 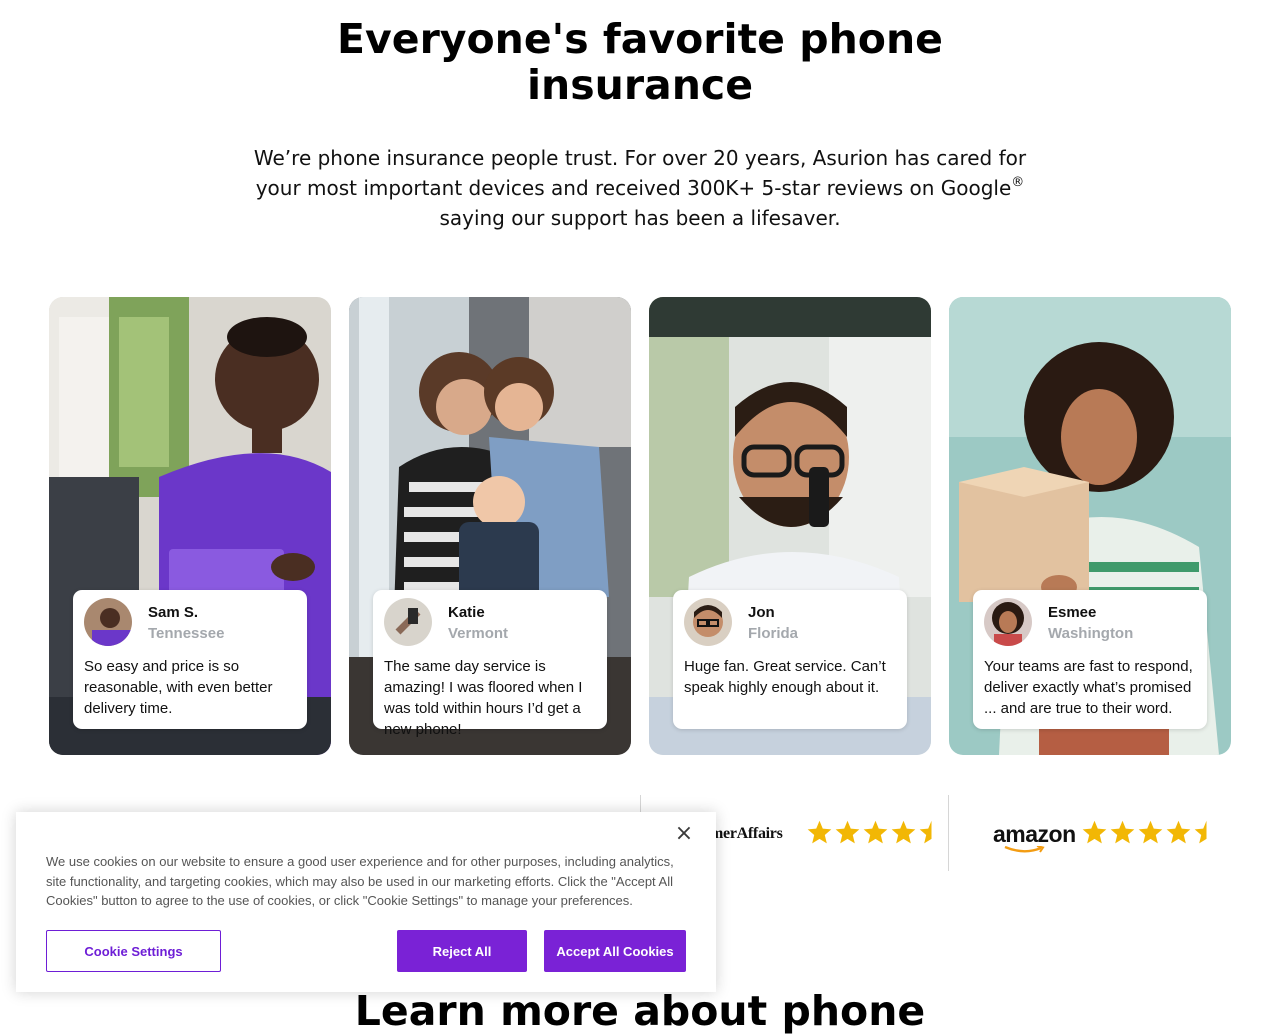 What do you see at coordinates (640, 1011) in the screenshot?
I see `learn-more-title: Learn more about phone` at bounding box center [640, 1011].